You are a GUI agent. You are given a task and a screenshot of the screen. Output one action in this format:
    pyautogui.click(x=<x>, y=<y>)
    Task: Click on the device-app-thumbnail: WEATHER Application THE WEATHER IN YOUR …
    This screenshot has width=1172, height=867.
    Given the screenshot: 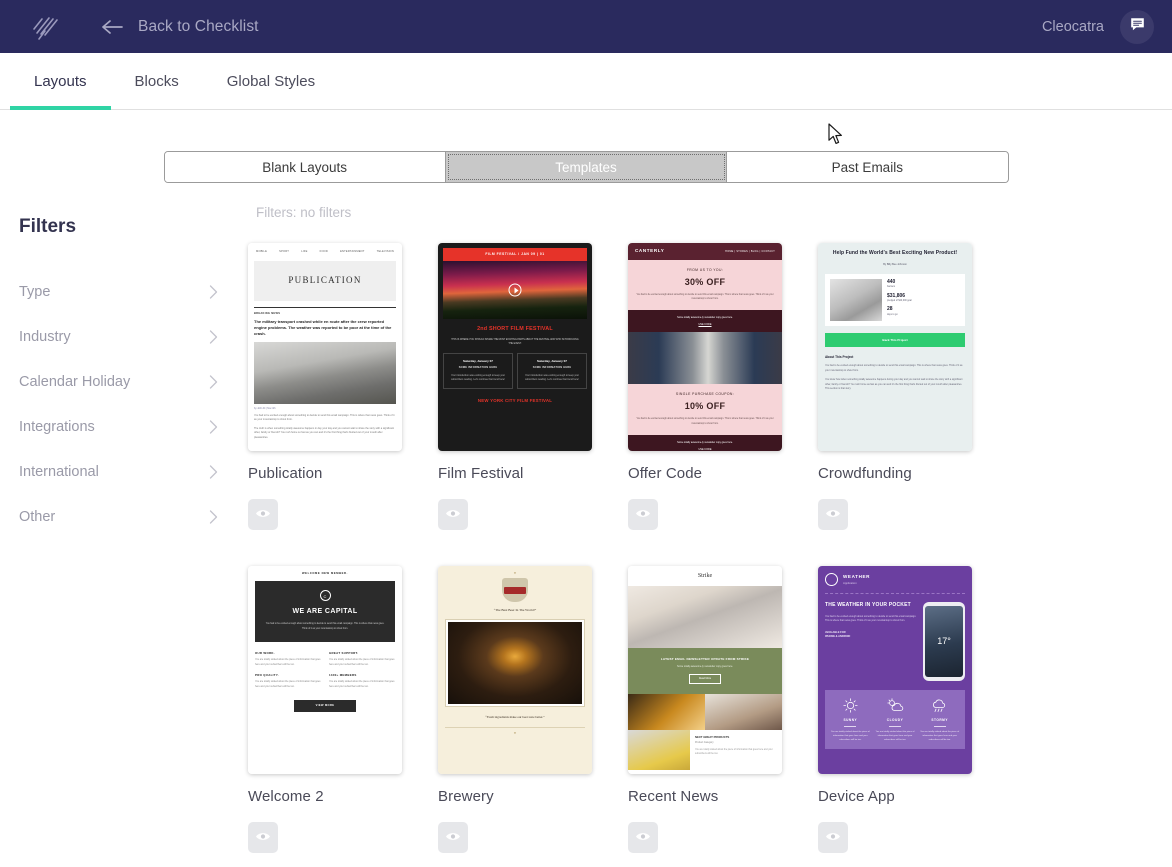 What is the action you would take?
    pyautogui.click(x=895, y=670)
    